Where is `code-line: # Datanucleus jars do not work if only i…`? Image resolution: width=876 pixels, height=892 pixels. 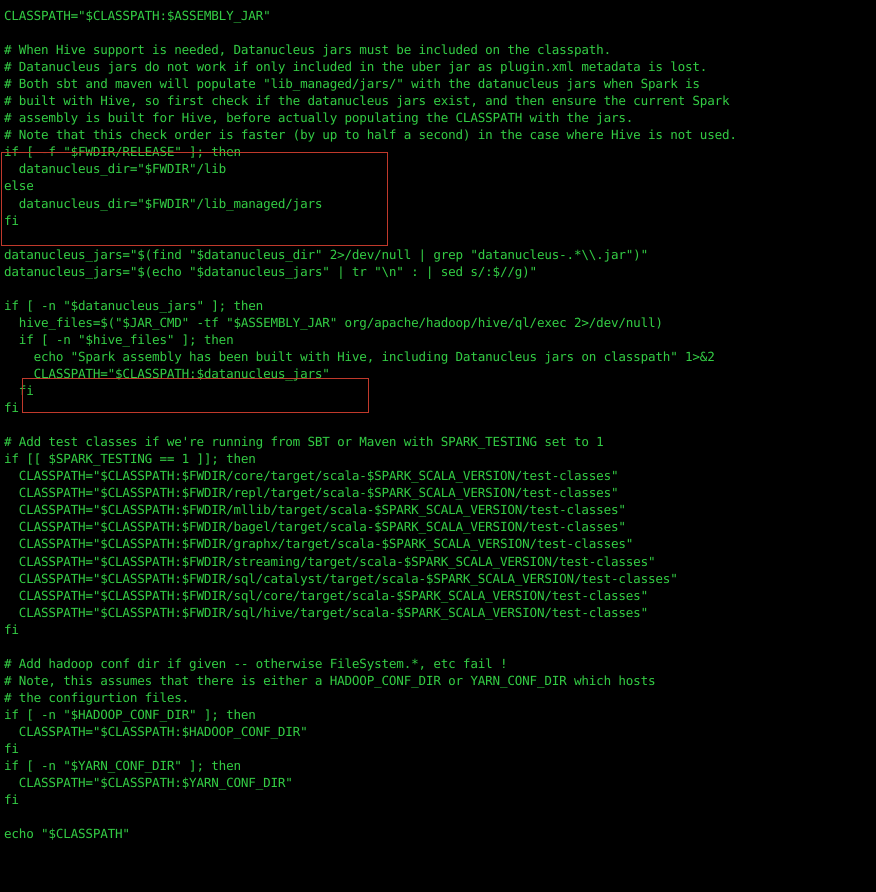
code-line: # Datanucleus jars do not work if only i… is located at coordinates (356, 67).